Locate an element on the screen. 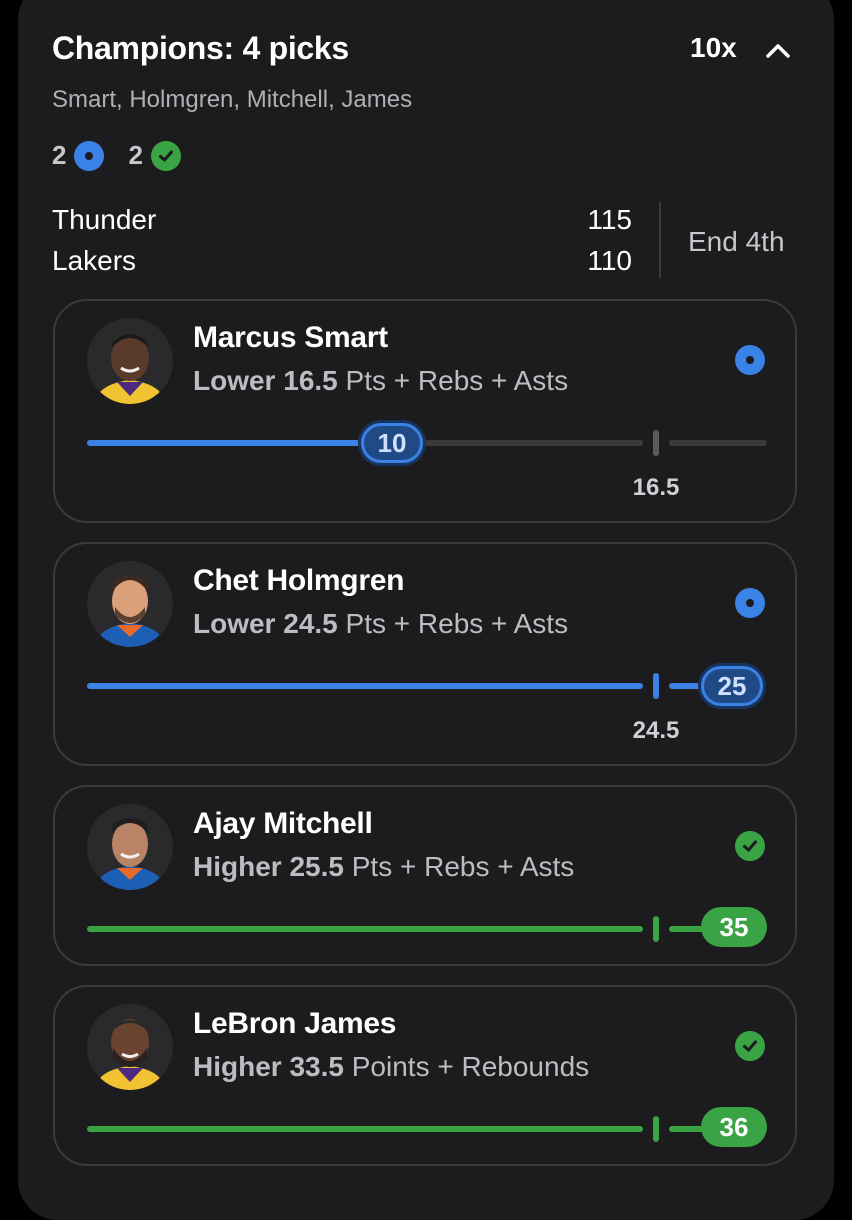  team-score-home: 115 is located at coordinates (609, 219).